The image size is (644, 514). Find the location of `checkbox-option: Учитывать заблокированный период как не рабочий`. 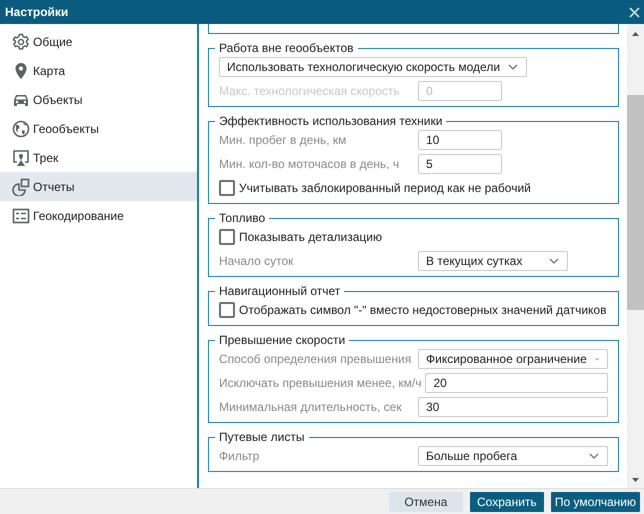

checkbox-option: Учитывать заблокированный период как не рабочий is located at coordinates (375, 188).